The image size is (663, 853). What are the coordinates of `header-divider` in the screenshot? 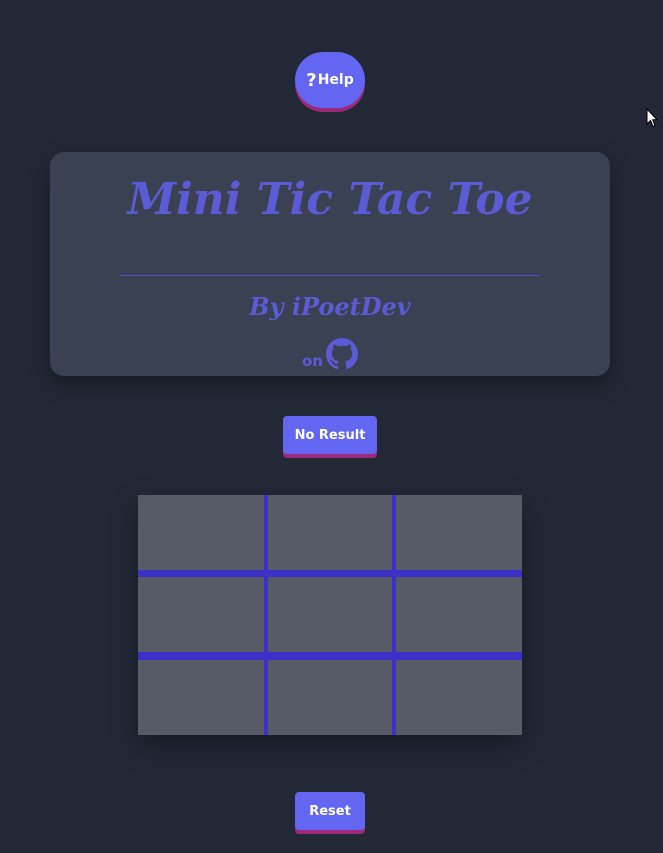 It's located at (330, 275).